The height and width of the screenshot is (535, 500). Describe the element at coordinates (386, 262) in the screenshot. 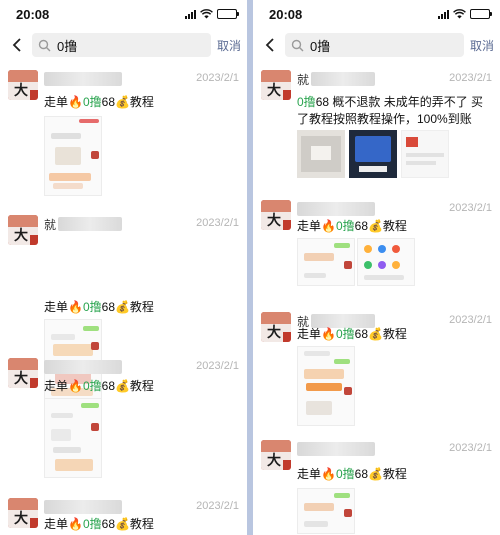

I see `app-screenshot-thumbnail` at that location.